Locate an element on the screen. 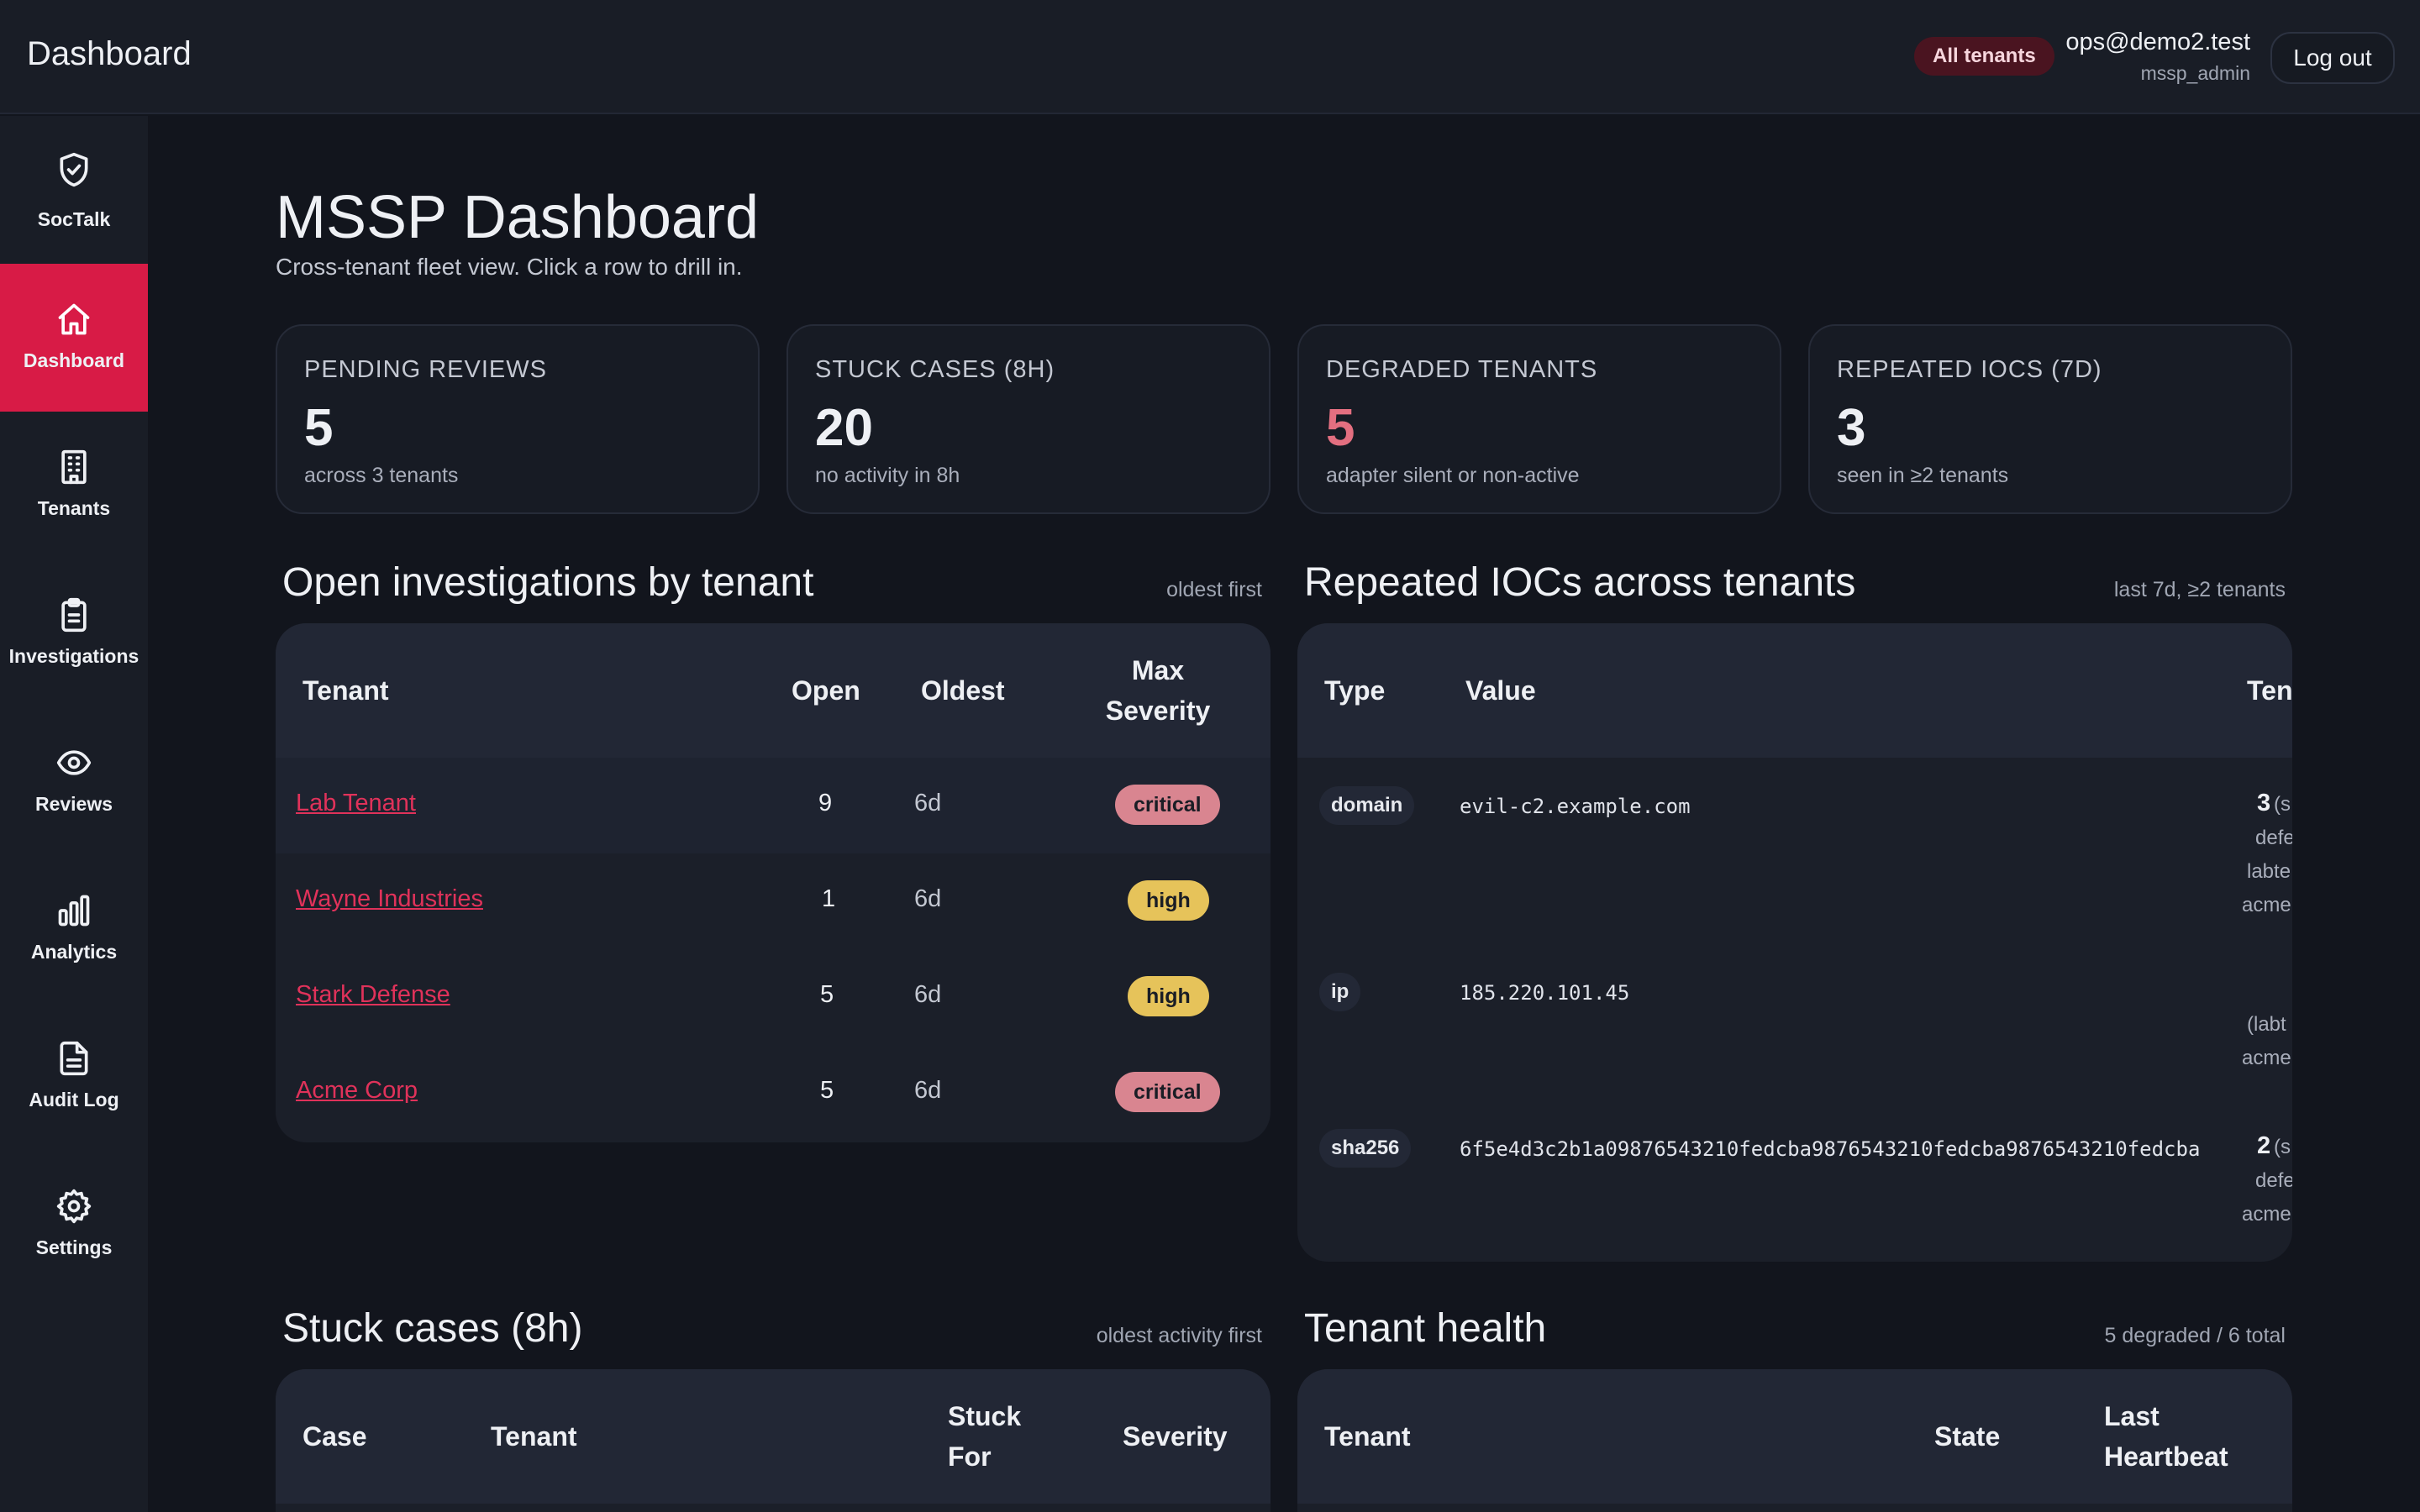 This screenshot has height=1512, width=2420. column-header-oldest: Oldest is located at coordinates (963, 690).